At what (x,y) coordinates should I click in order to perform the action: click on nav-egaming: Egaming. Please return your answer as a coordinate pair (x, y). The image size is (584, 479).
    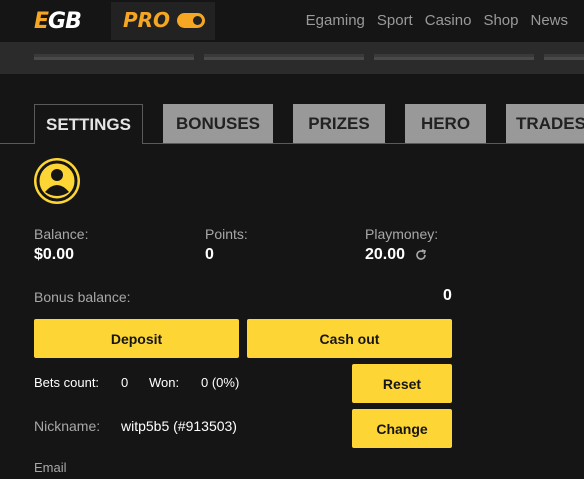
    Looking at the image, I should click on (335, 20).